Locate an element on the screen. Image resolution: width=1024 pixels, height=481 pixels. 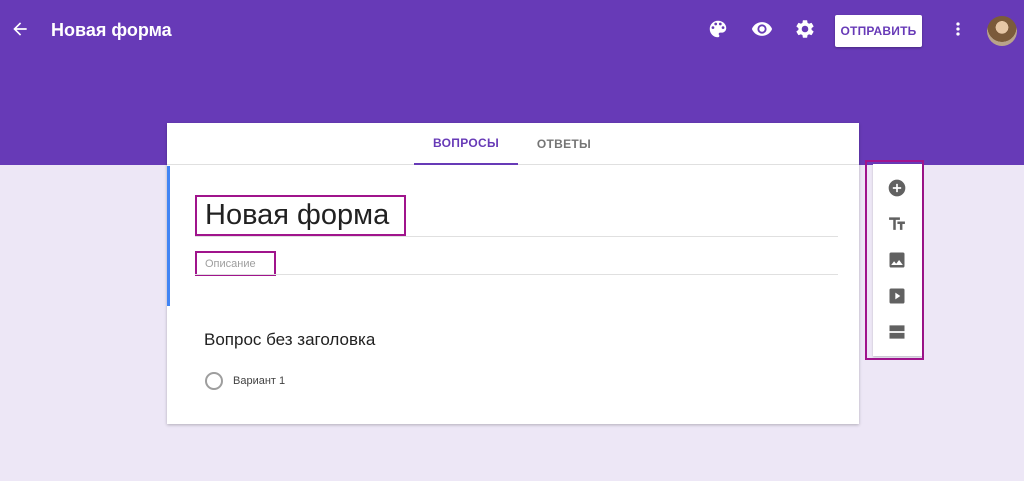
more-vert-icon is located at coordinates (958, 31).